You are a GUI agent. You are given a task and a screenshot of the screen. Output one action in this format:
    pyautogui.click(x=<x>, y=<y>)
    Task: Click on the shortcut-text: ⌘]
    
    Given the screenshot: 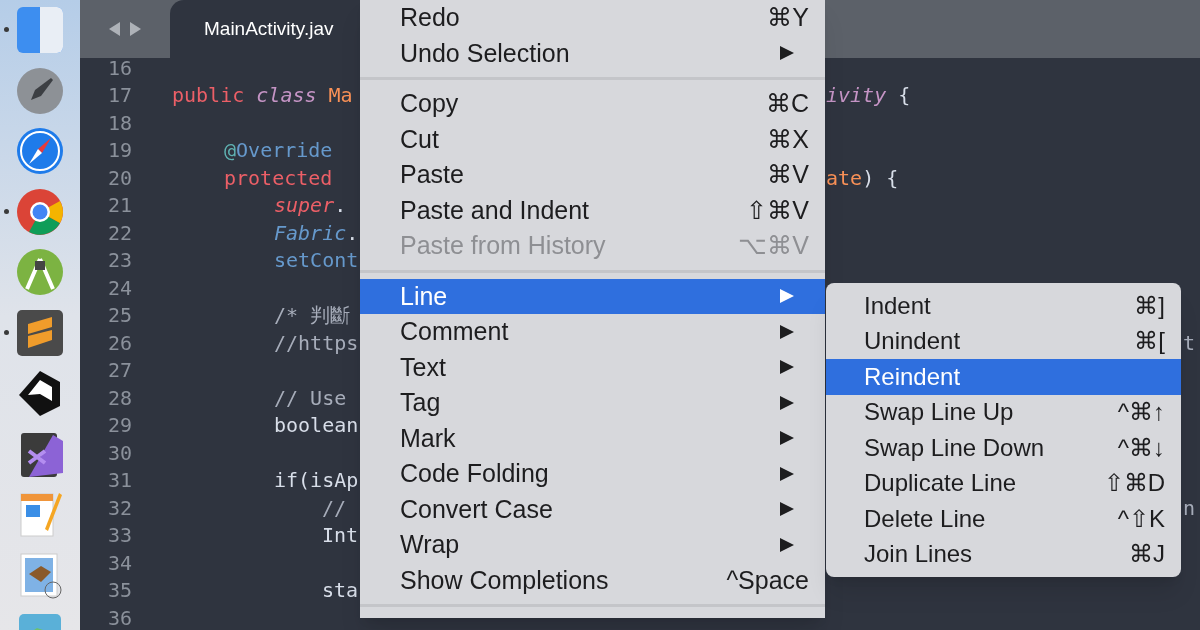 What is the action you would take?
    pyautogui.click(x=1149, y=305)
    